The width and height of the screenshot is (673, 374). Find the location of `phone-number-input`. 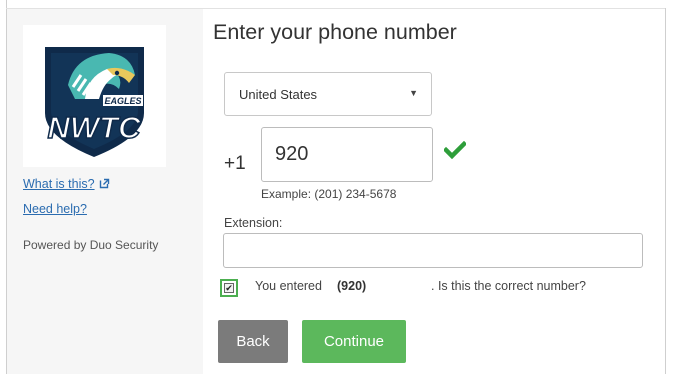

phone-number-input is located at coordinates (347, 154).